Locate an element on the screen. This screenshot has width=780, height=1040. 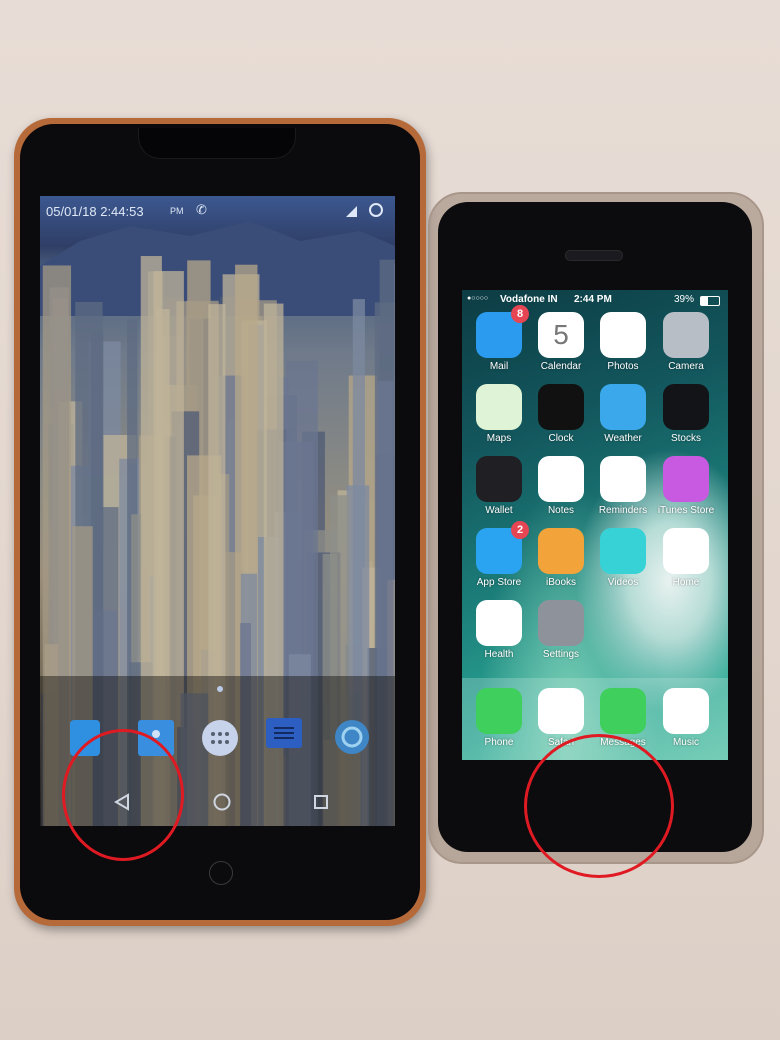
recents-icon is located at coordinates (321, 802).